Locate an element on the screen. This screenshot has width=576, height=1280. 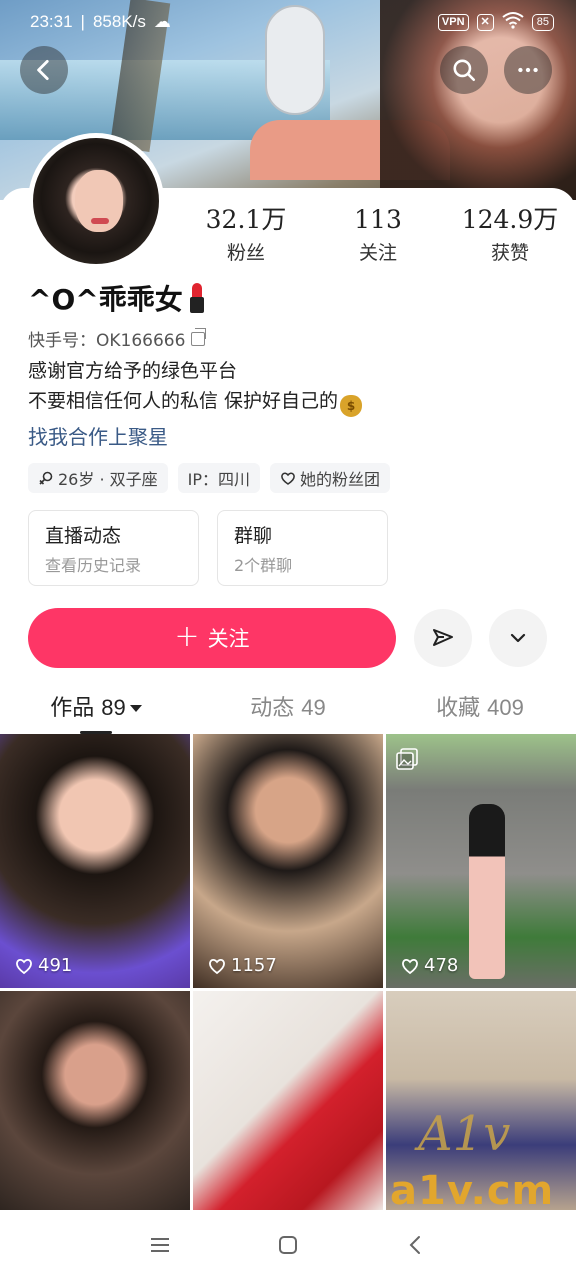
vpn-indicator: VPN is located at coordinates (453, 22).